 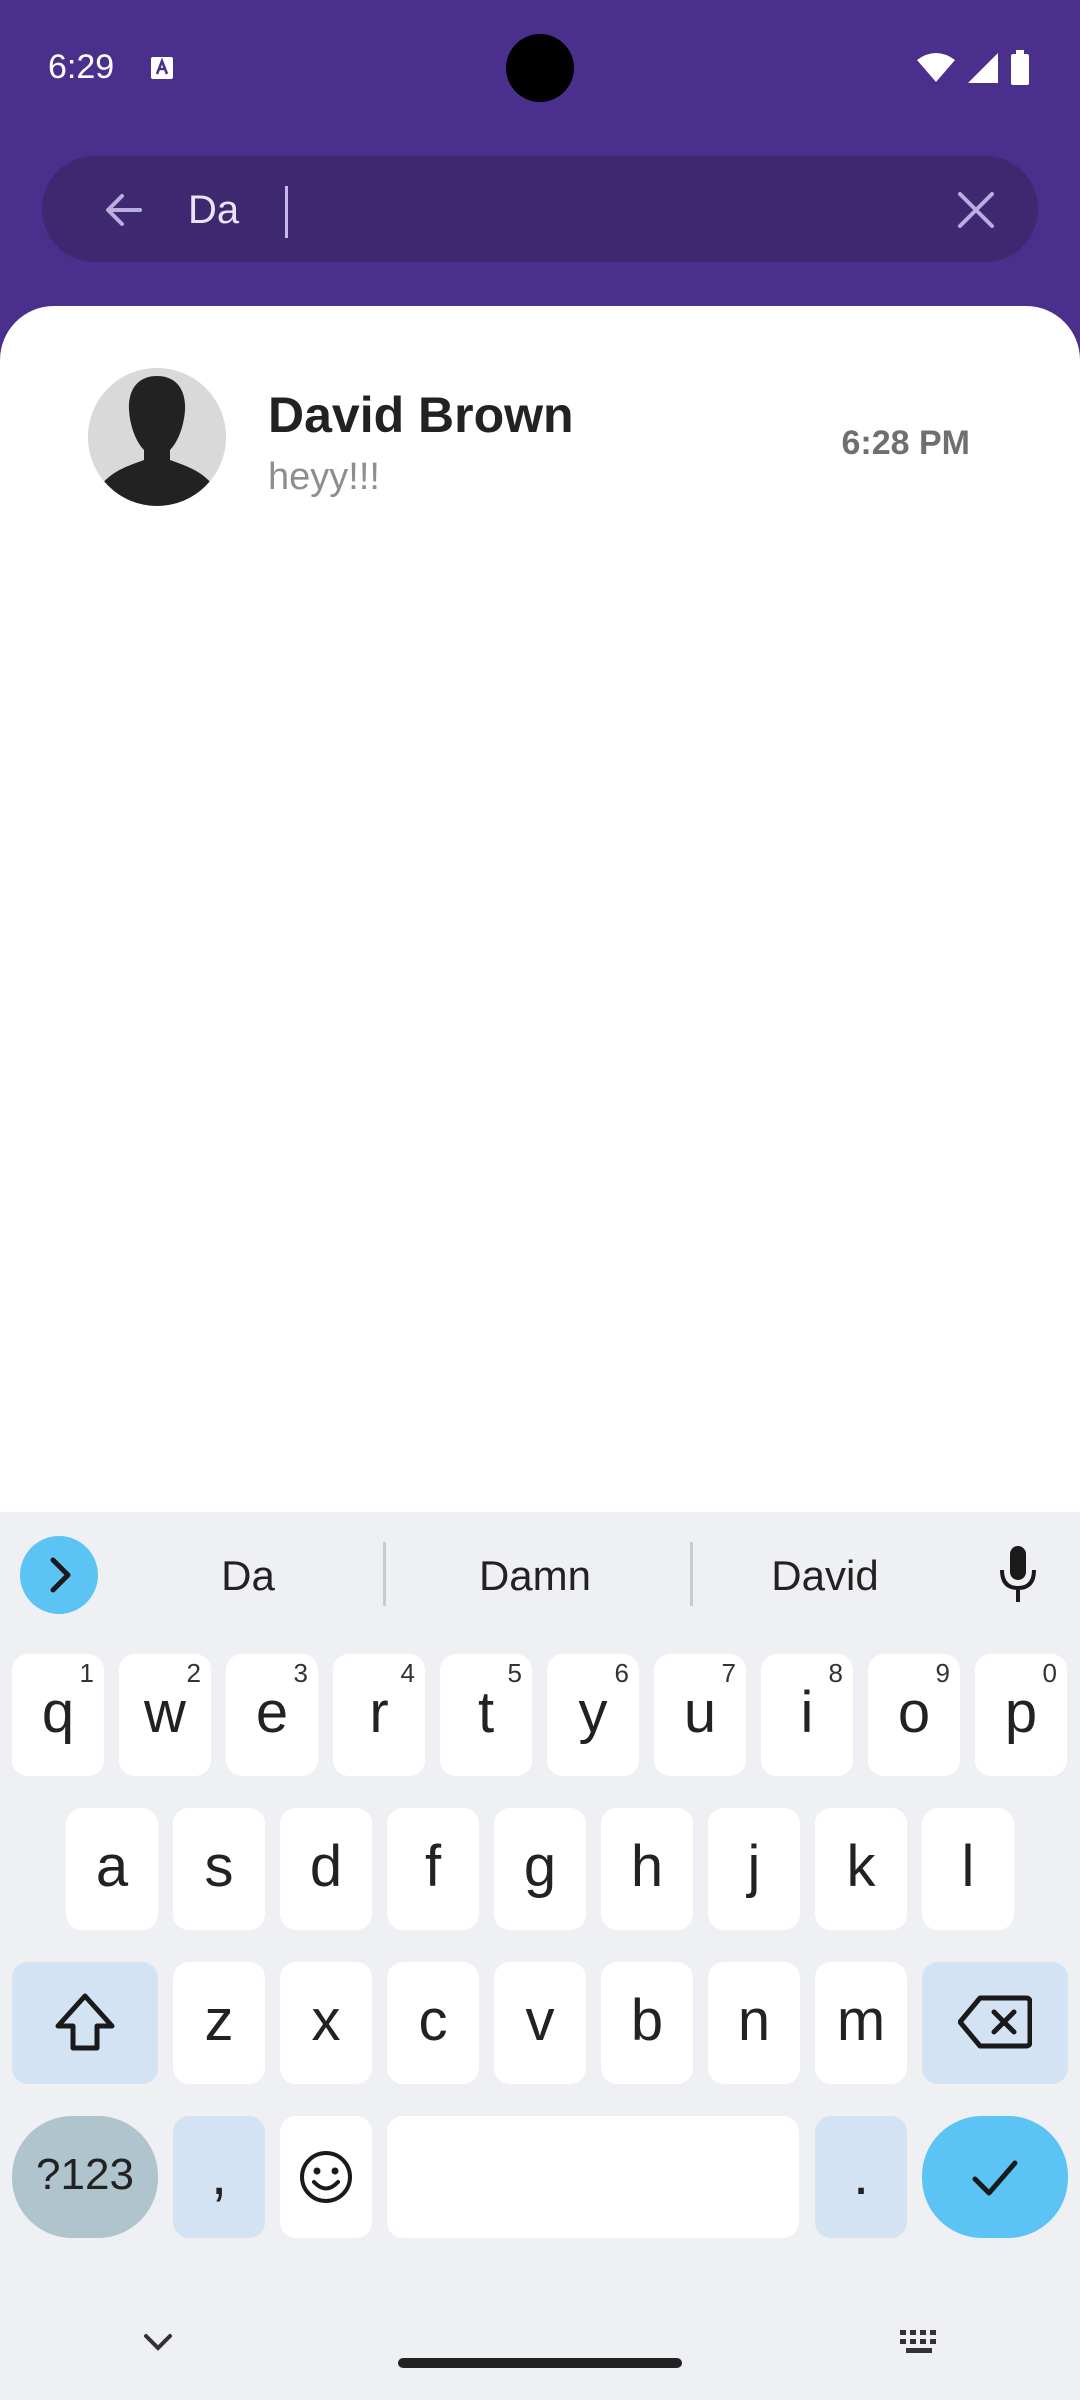 I want to click on keyboard-switch-icon, so click(x=920, y=2342).